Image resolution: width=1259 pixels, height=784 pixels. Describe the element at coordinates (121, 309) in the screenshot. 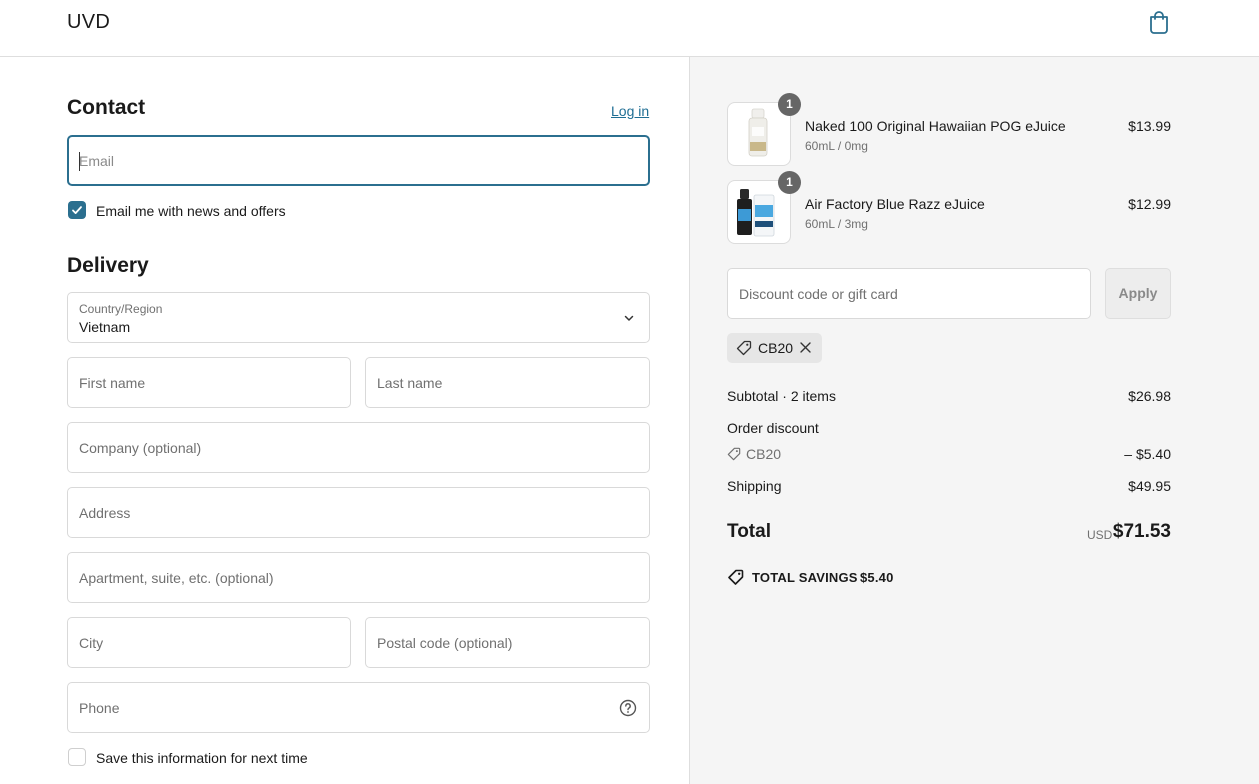

I see `country-label: Country/Region` at that location.